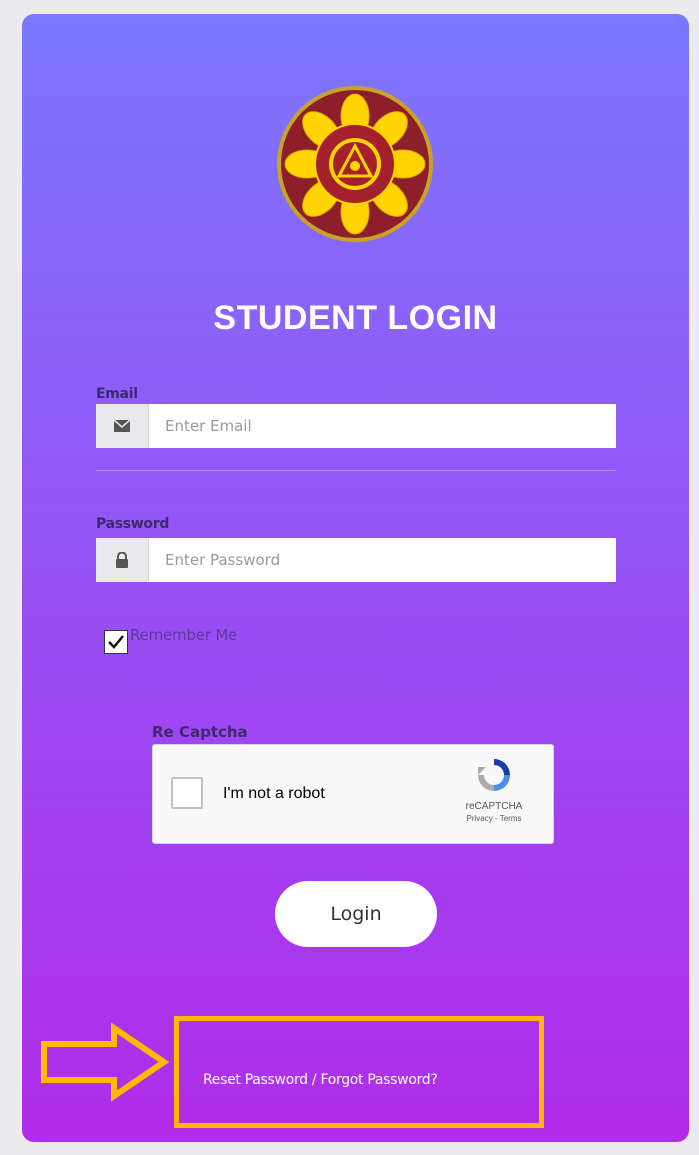 The image size is (699, 1155). Describe the element at coordinates (122, 560) in the screenshot. I see `lock-icon` at that location.